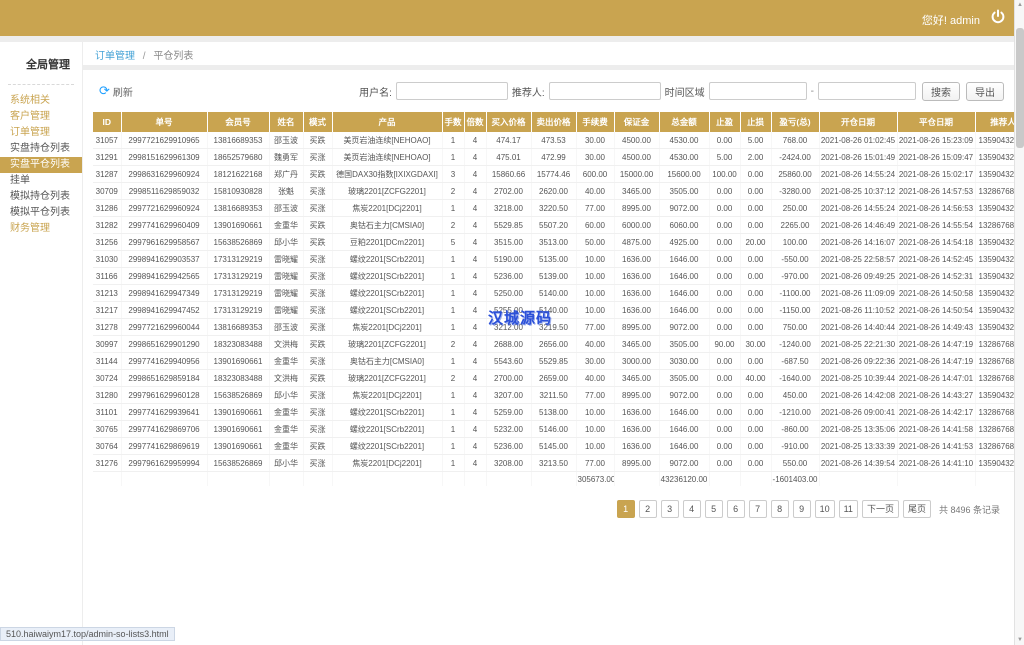 The height and width of the screenshot is (645, 1024). What do you see at coordinates (318, 344) in the screenshot?
I see `cell: 买跌` at bounding box center [318, 344].